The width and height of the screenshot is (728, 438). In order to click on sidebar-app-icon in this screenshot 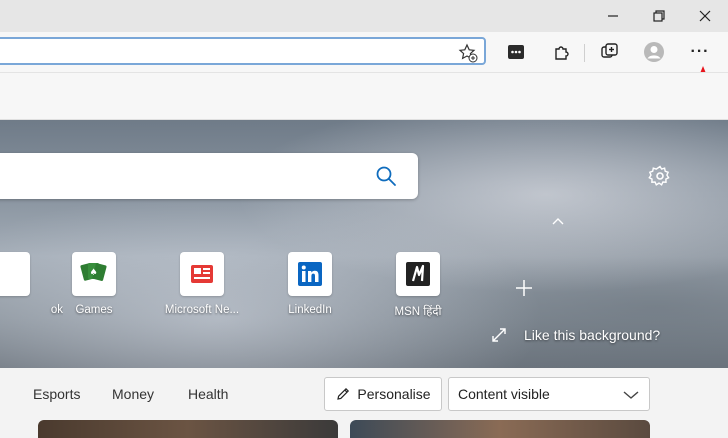, I will do `click(516, 52)`.